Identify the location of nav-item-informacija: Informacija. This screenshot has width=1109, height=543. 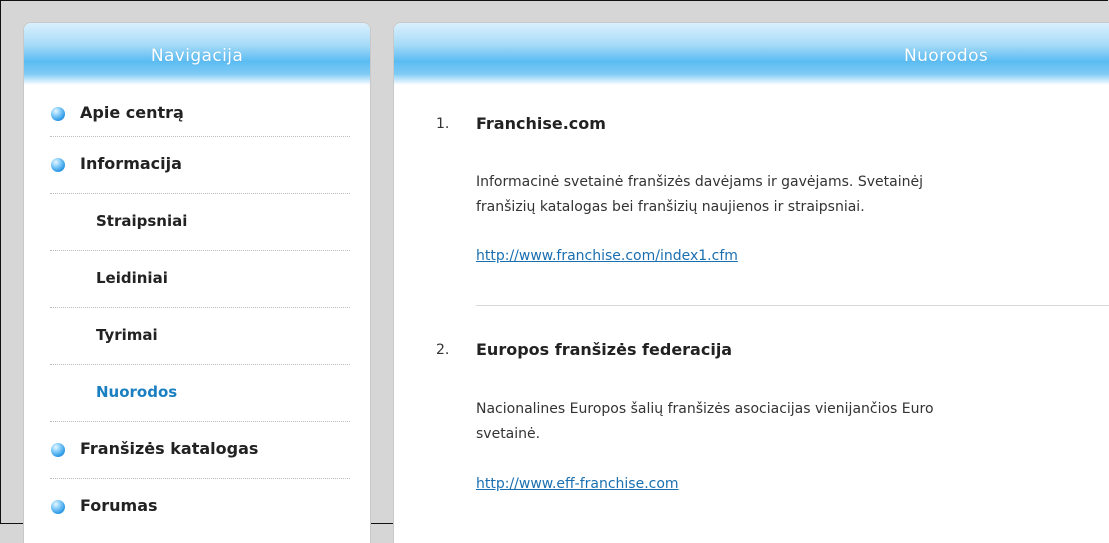
(200, 165).